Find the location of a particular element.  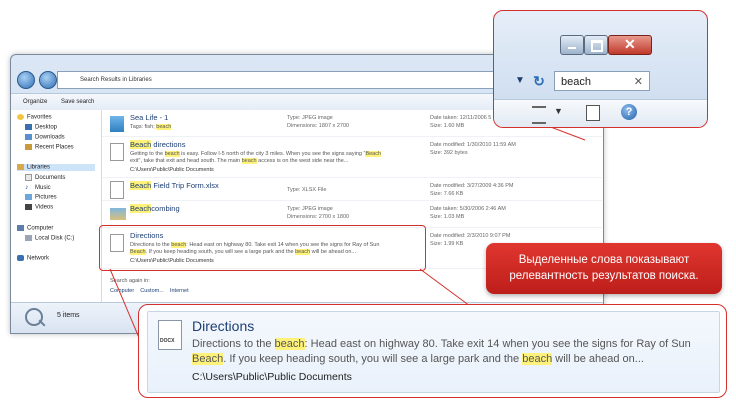

minimize-button is located at coordinates (572, 45).